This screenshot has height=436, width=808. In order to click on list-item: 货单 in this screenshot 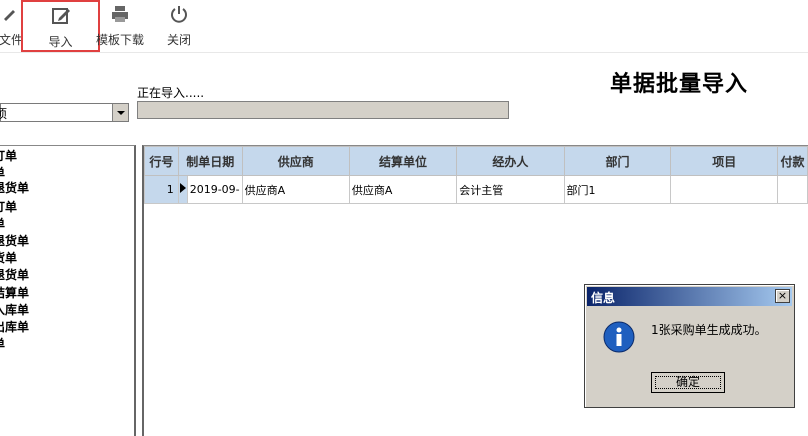, I will do `click(8, 258)`.